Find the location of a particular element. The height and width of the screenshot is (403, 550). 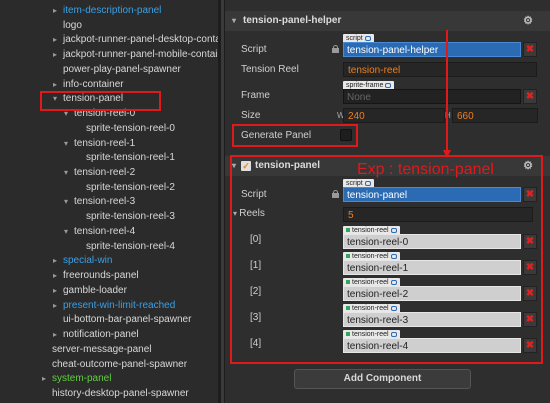

hierarchy-item: server-message-panel is located at coordinates (109, 350).